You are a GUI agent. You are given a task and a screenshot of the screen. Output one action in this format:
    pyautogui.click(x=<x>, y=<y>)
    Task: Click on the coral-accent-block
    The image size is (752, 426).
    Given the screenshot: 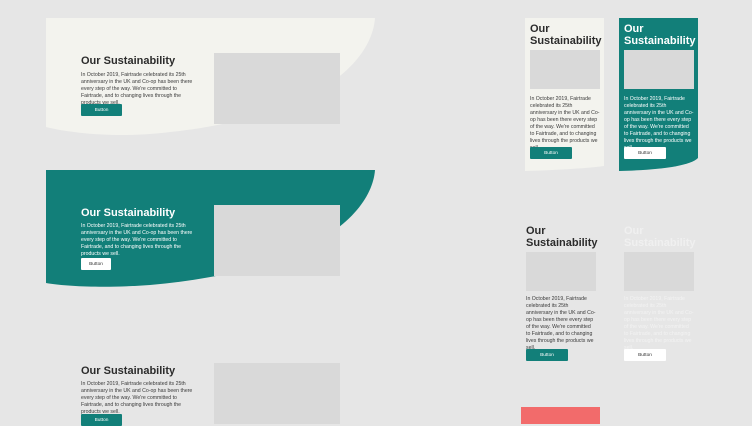 What is the action you would take?
    pyautogui.click(x=560, y=415)
    